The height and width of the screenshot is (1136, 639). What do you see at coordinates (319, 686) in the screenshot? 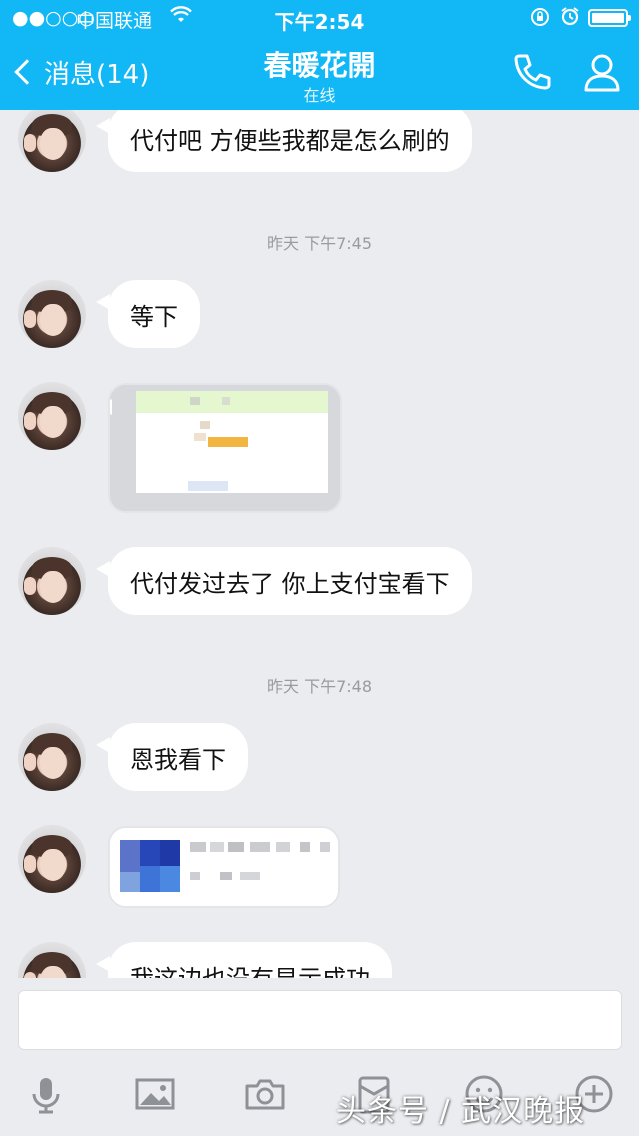
I see `timestamp: 昨天 下午7:48` at bounding box center [319, 686].